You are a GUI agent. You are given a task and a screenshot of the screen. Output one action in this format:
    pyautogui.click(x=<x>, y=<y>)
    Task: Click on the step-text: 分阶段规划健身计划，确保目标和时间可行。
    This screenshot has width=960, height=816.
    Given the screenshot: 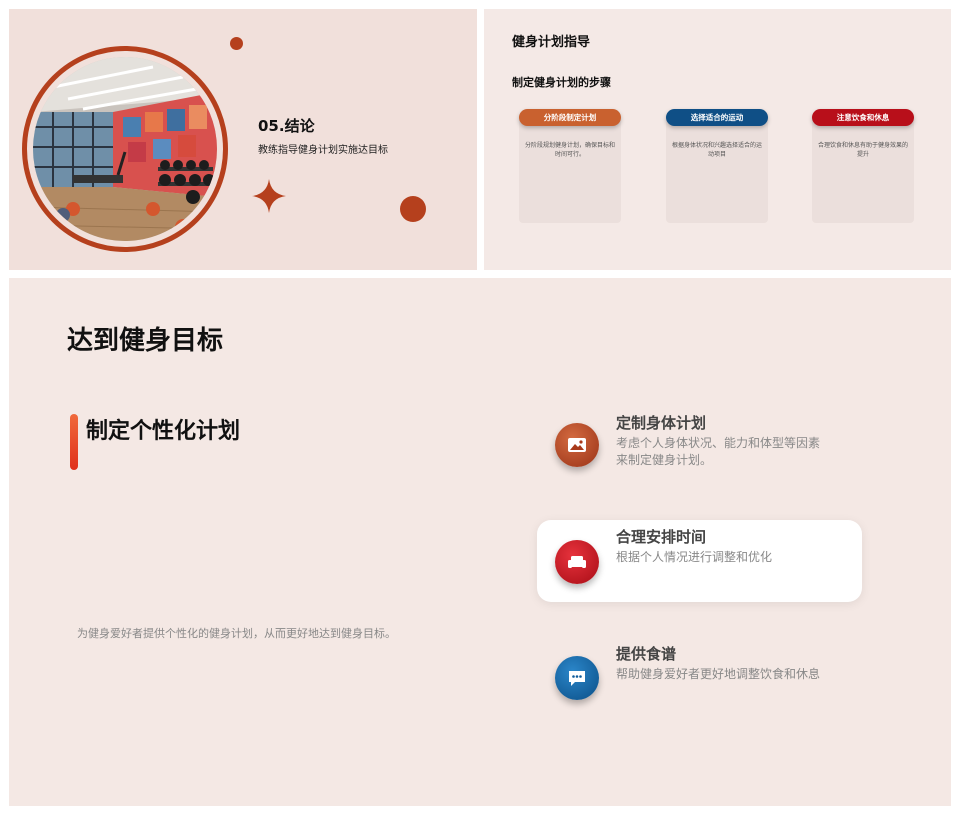 What is the action you would take?
    pyautogui.click(x=570, y=150)
    